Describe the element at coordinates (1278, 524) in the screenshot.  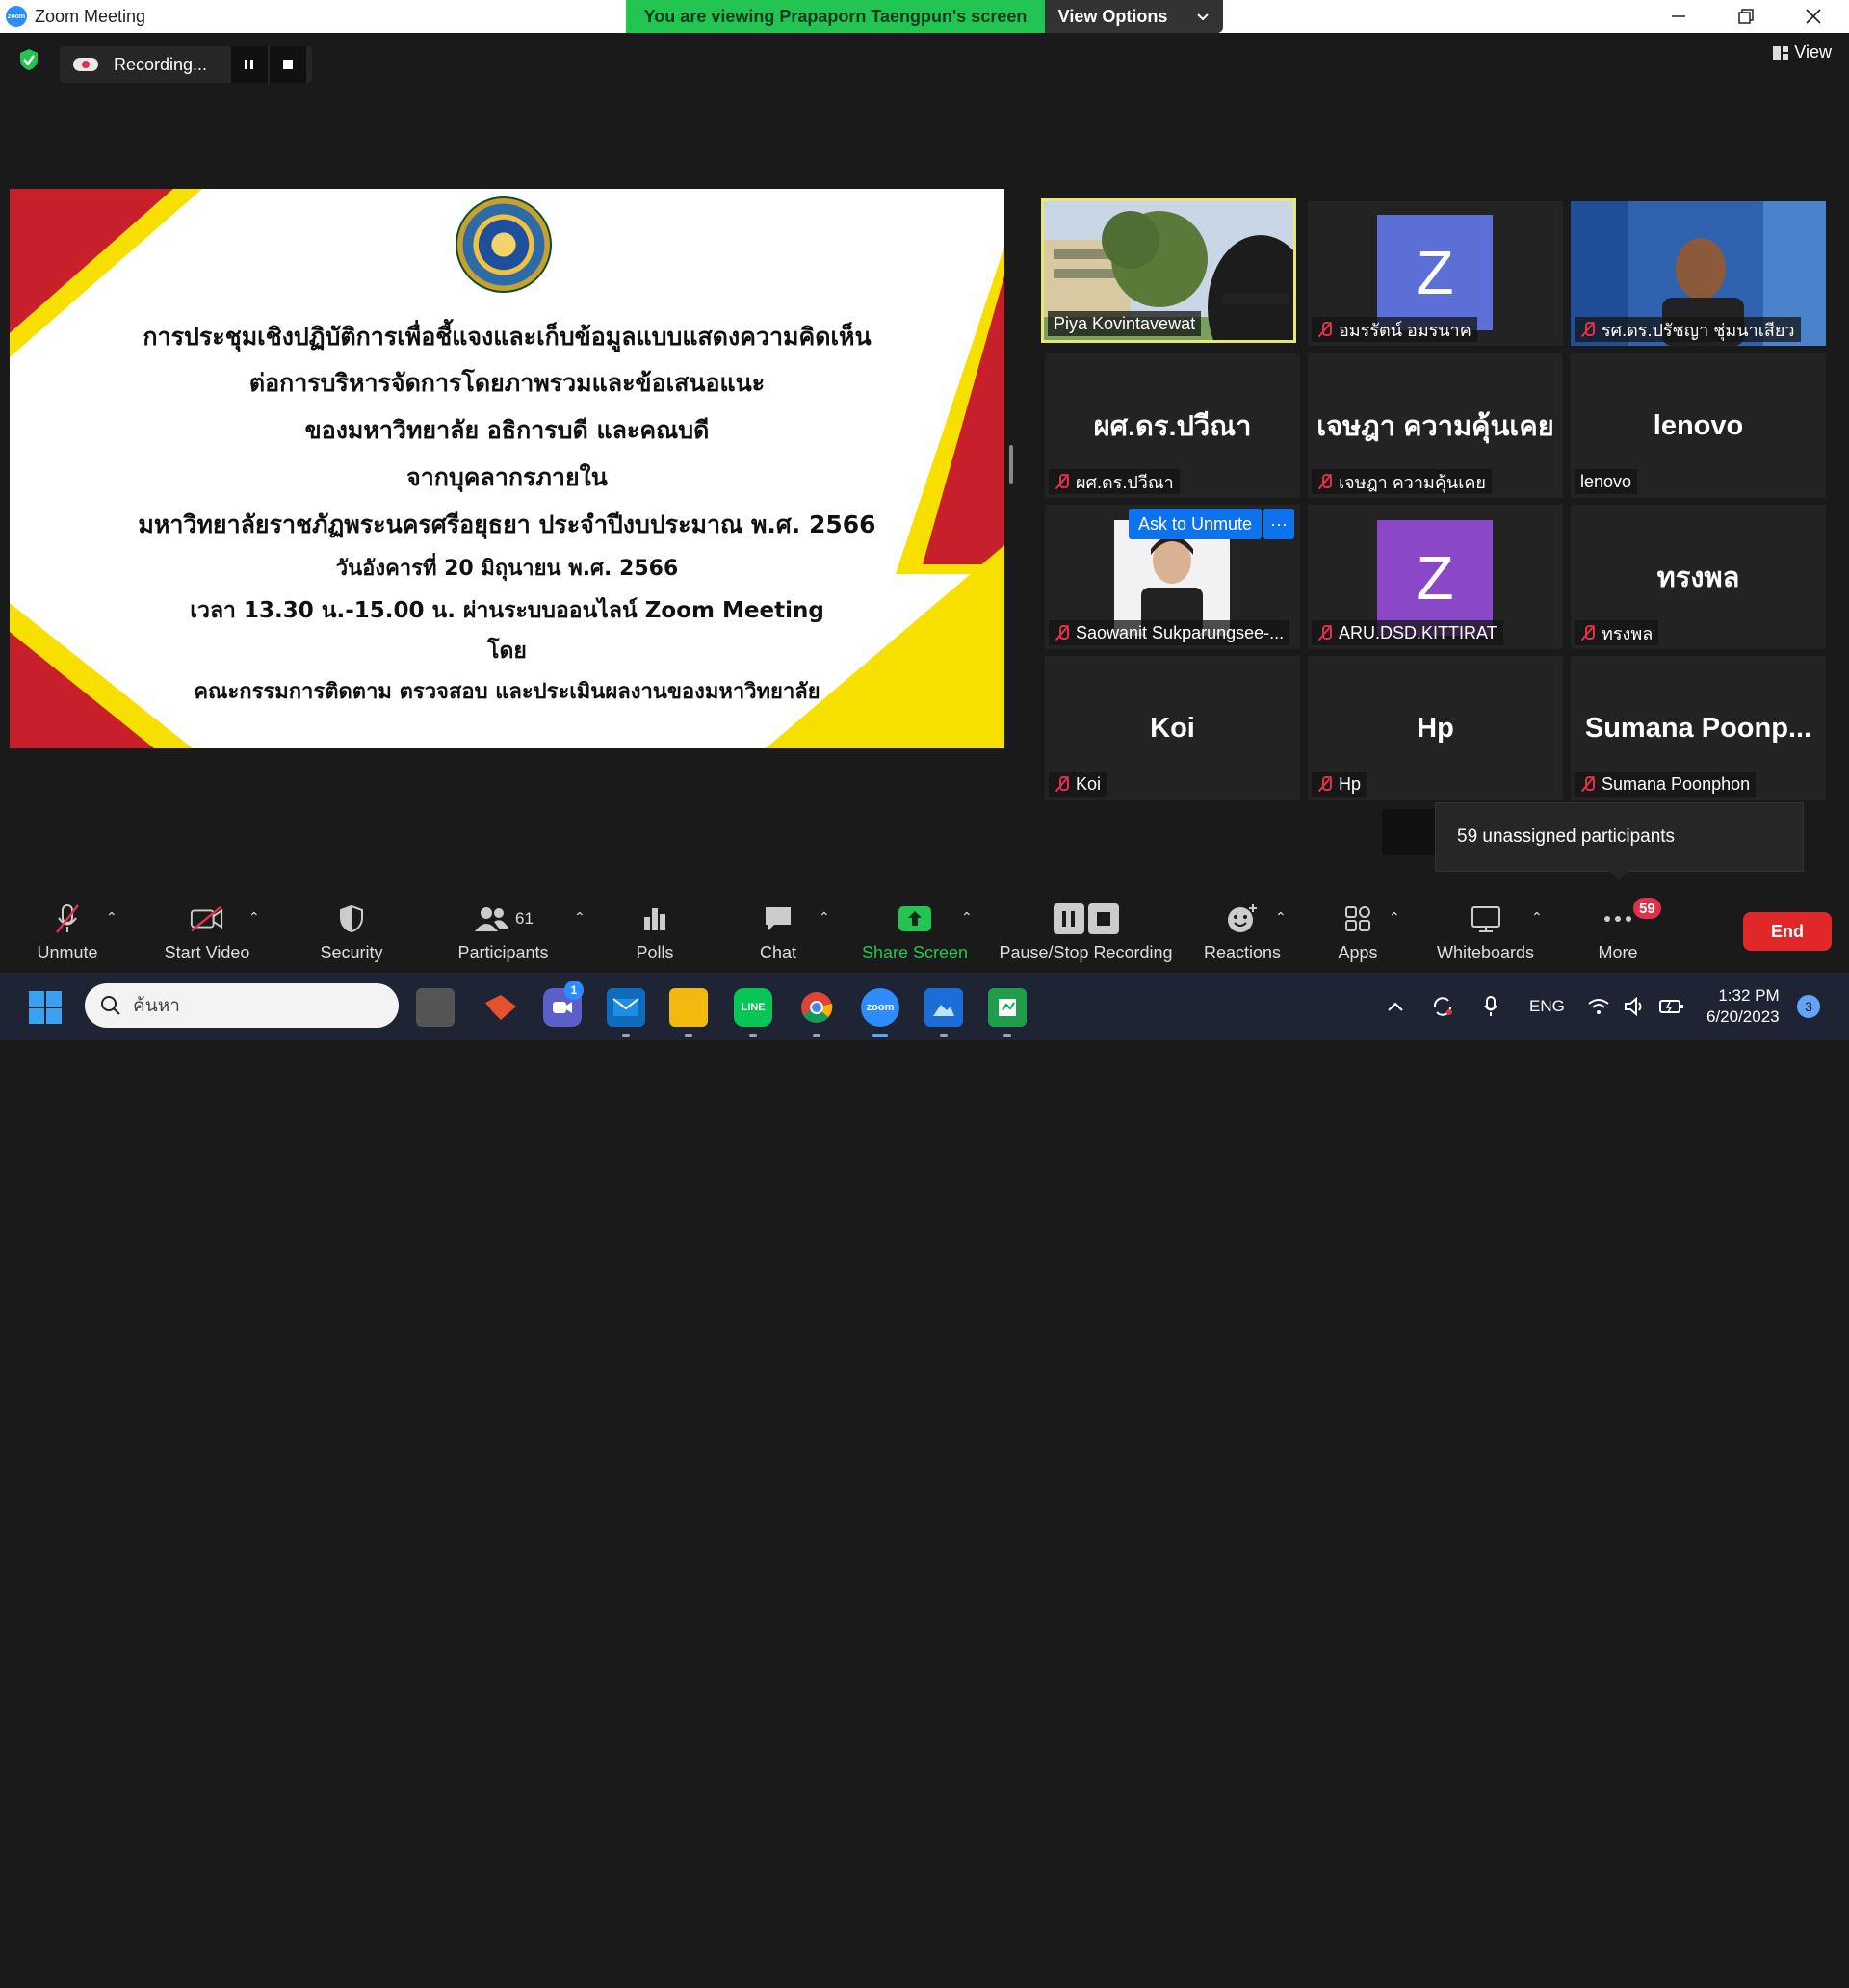
I see `more-options-button: ···` at that location.